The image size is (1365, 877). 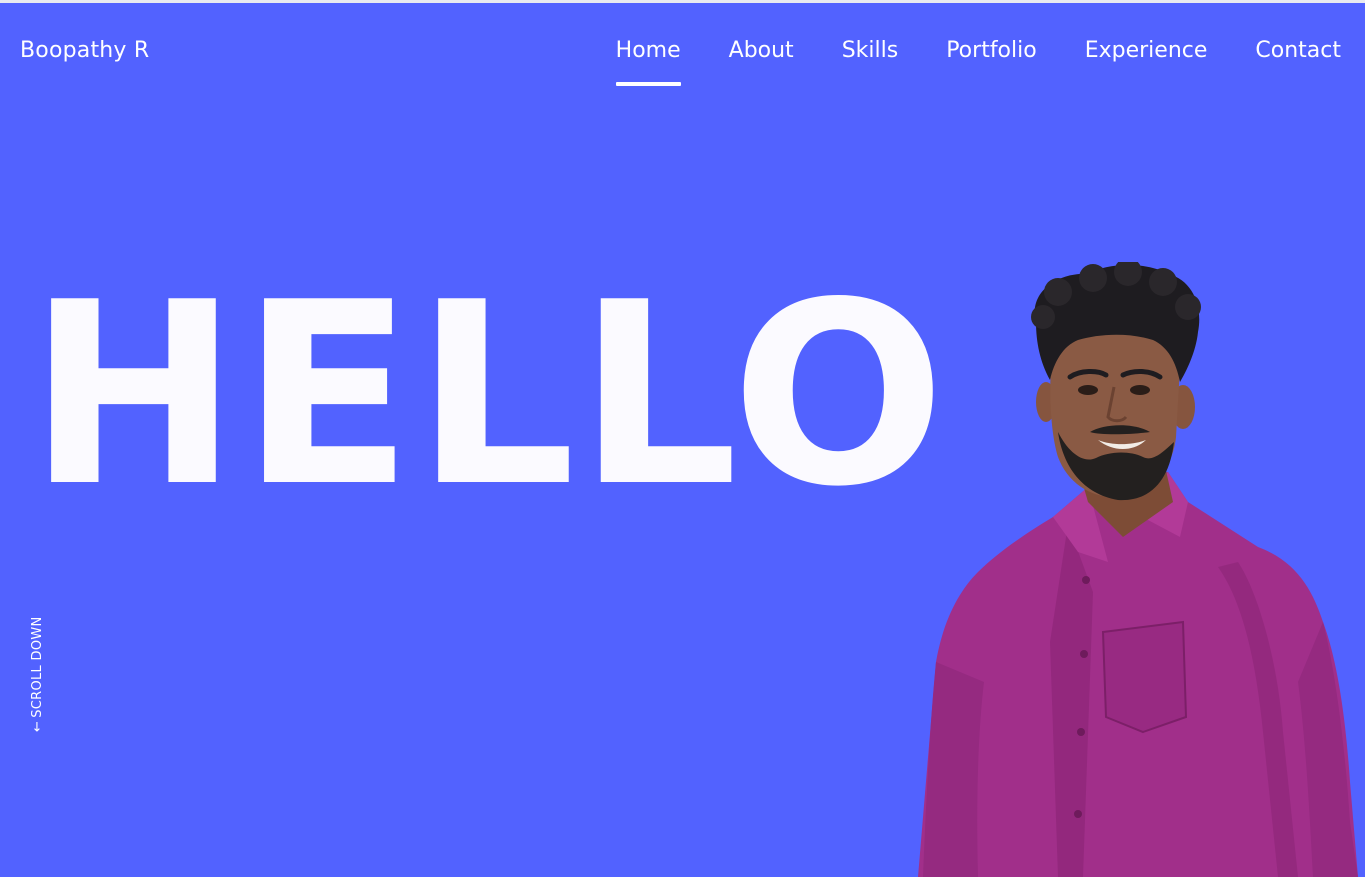 What do you see at coordinates (37, 726) in the screenshot?
I see `arrow-down-icon: ←` at bounding box center [37, 726].